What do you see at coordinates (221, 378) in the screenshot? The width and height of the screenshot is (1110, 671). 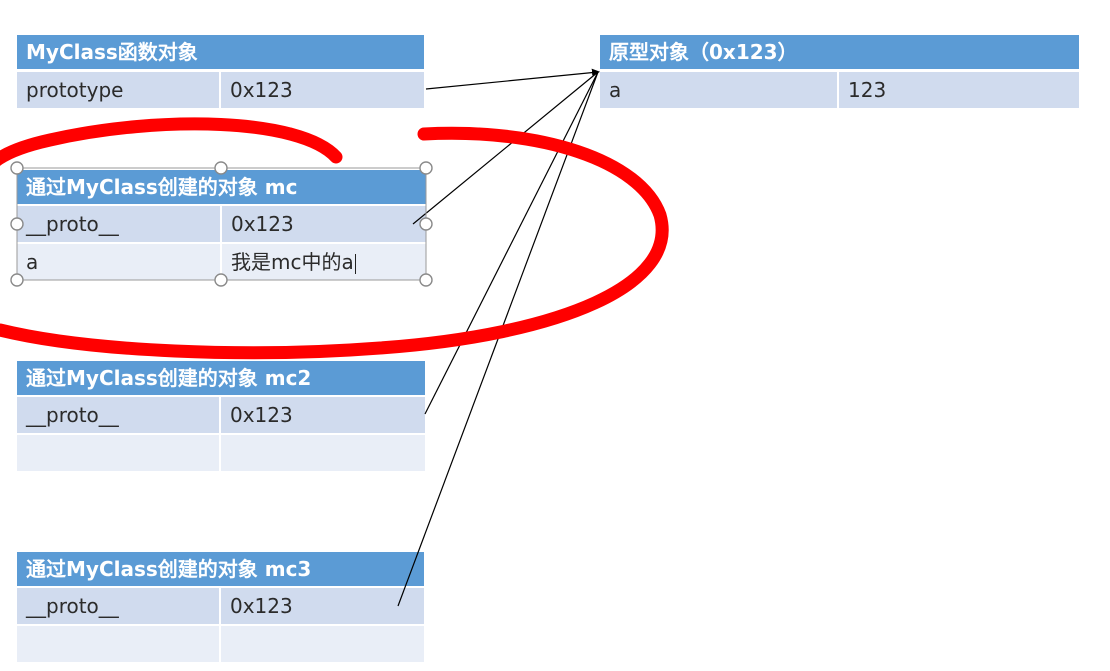 I see `mc2-table-header: 通过MyClass创建的对象 mc2` at bounding box center [221, 378].